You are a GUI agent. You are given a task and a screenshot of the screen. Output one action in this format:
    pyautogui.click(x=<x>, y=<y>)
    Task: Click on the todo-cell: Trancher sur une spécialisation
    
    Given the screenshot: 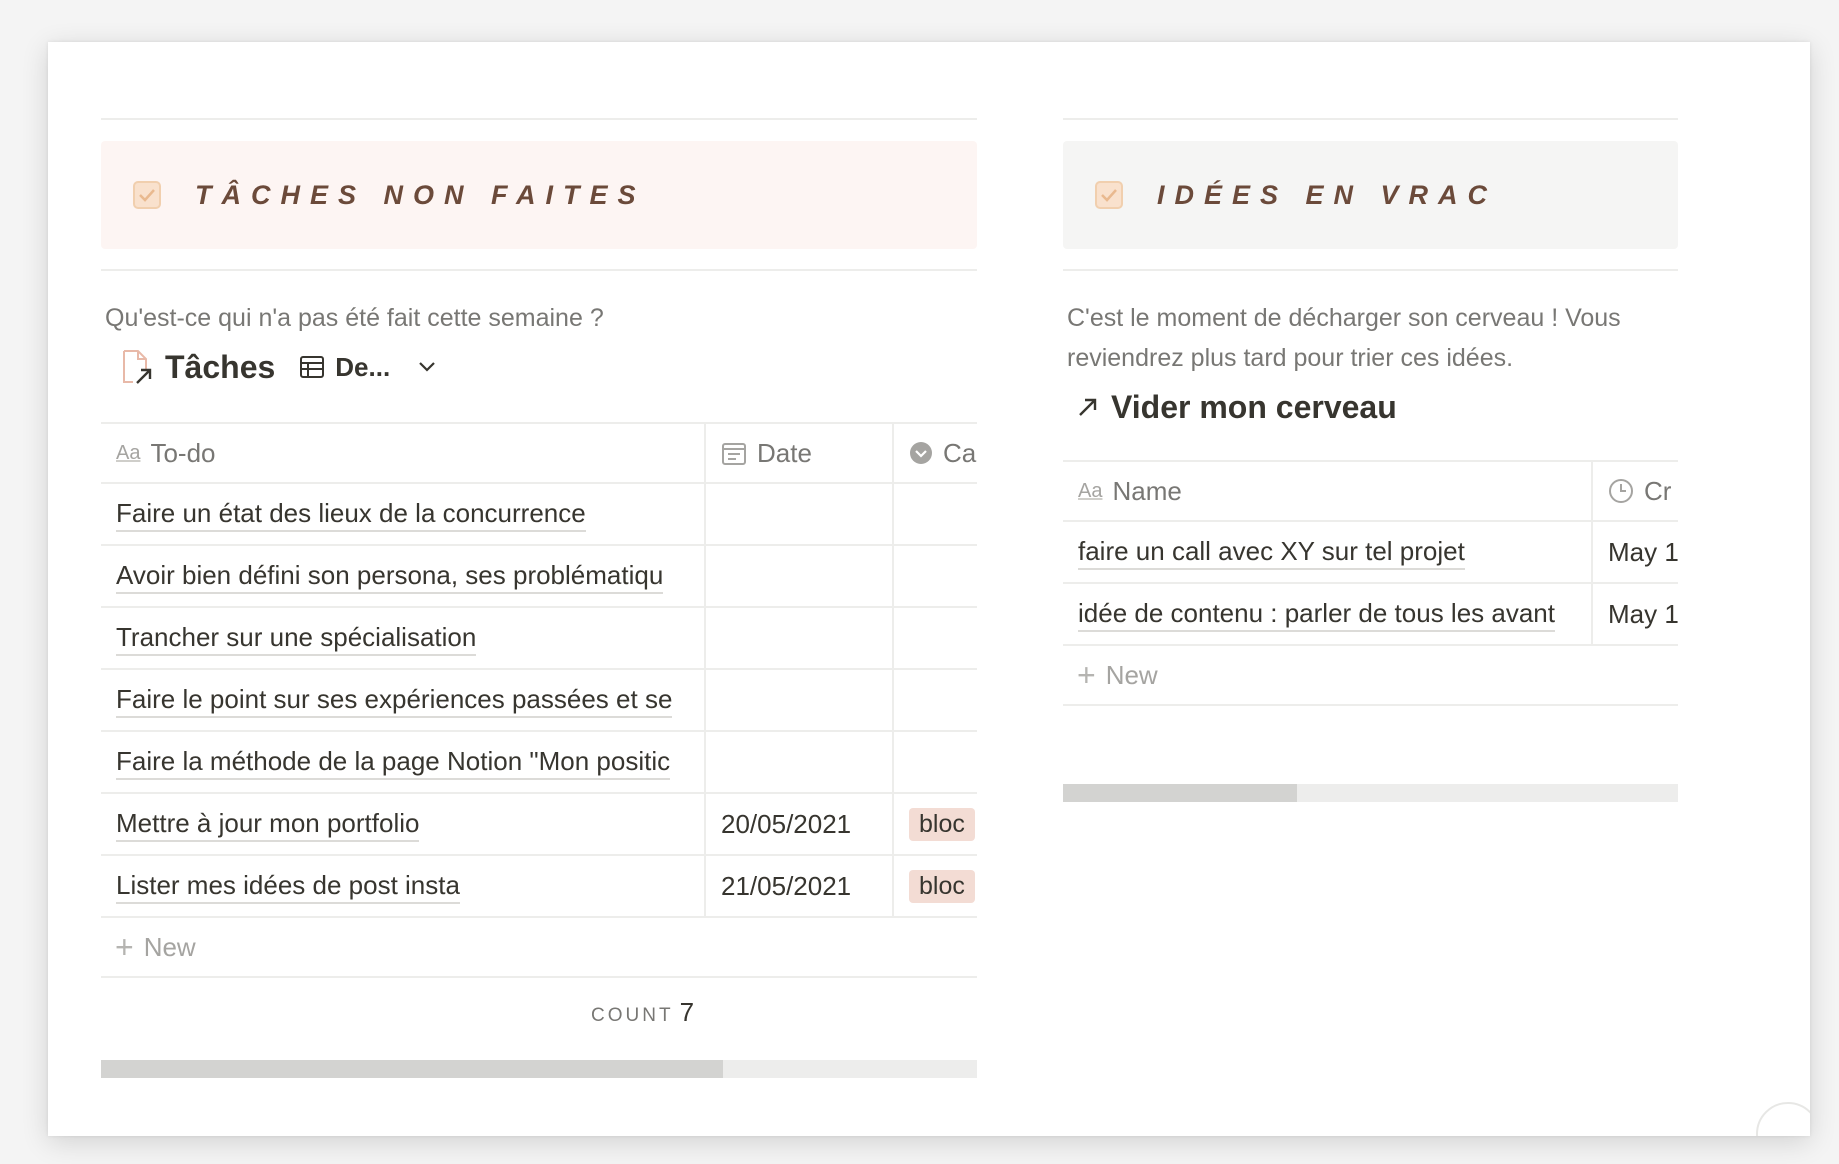 What is the action you would take?
    pyautogui.click(x=402, y=638)
    